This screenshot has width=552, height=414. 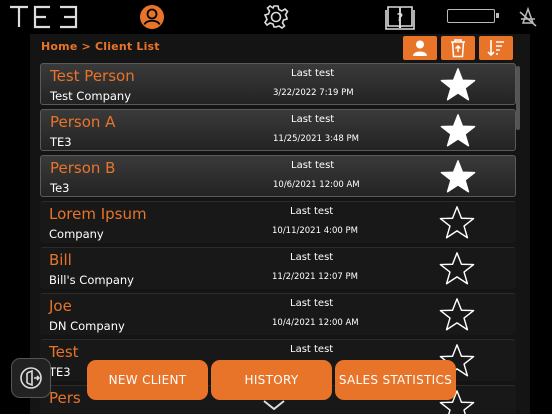 I want to click on last-test-date: 3/22/2022 7:19 PM, so click(x=313, y=93).